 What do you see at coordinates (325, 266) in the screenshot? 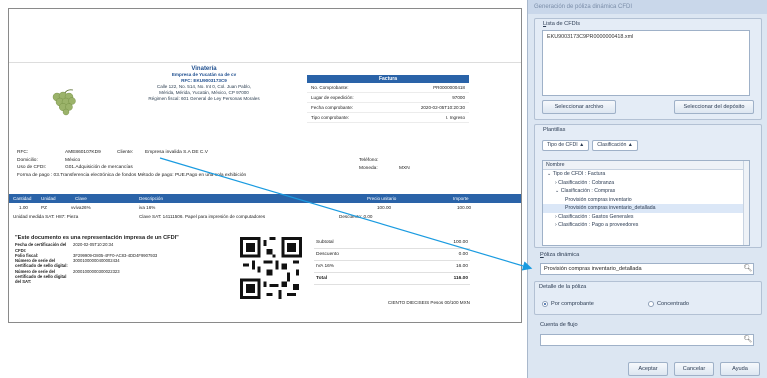
I see `iva-label: IVA 16%` at bounding box center [325, 266].